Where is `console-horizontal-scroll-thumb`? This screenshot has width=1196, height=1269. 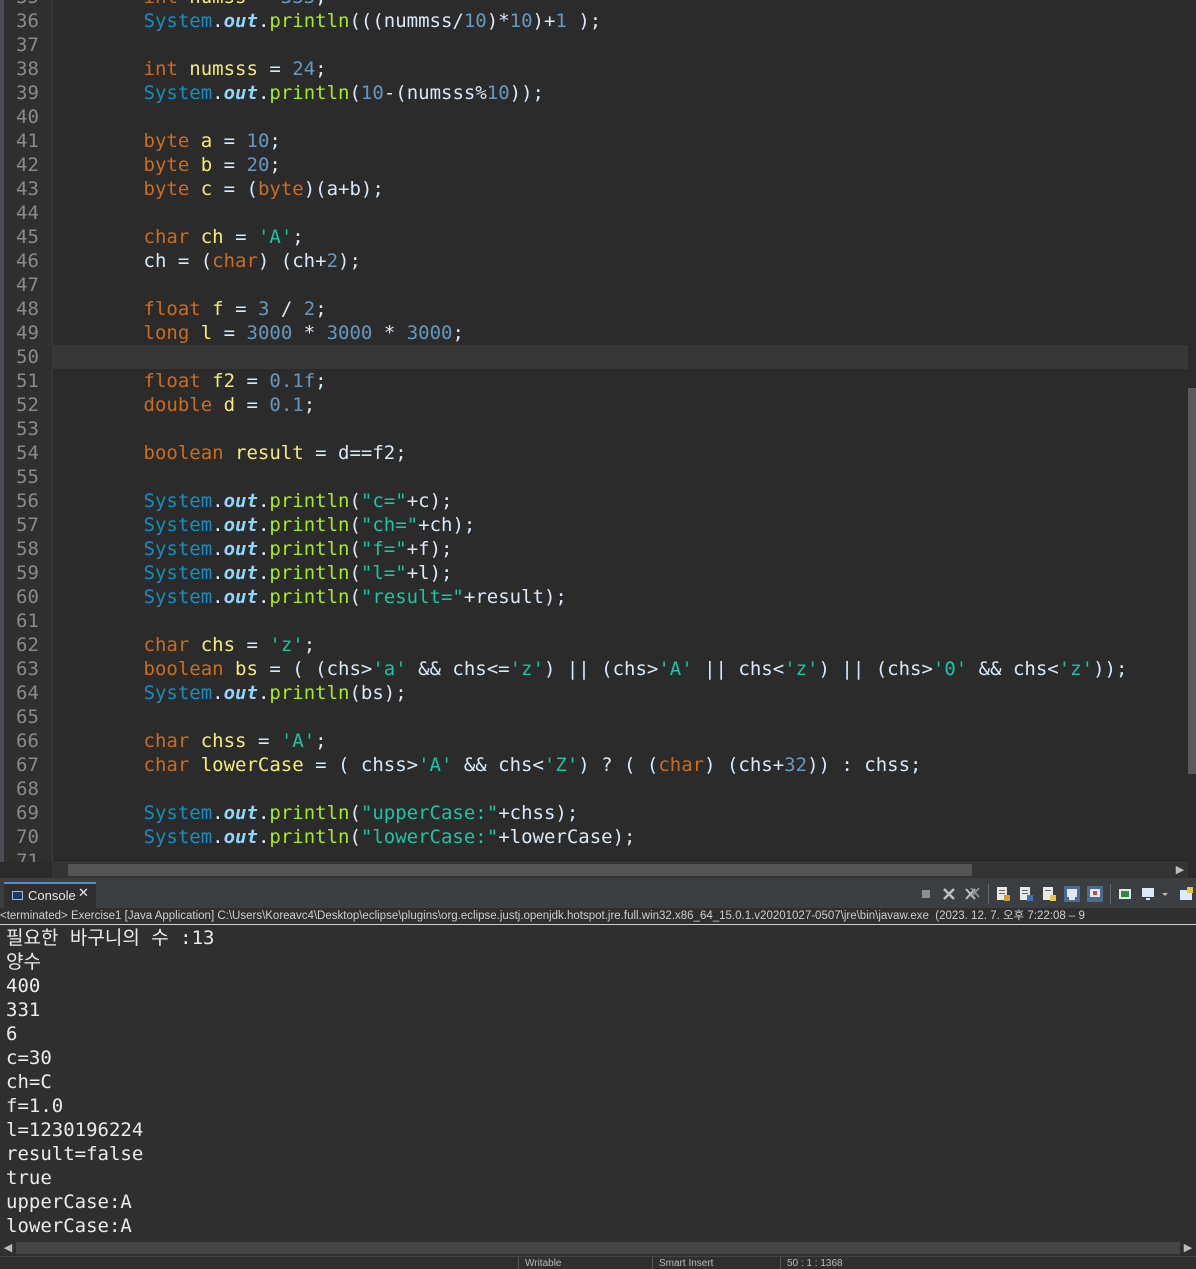
console-horizontal-scroll-thumb is located at coordinates (598, 1248).